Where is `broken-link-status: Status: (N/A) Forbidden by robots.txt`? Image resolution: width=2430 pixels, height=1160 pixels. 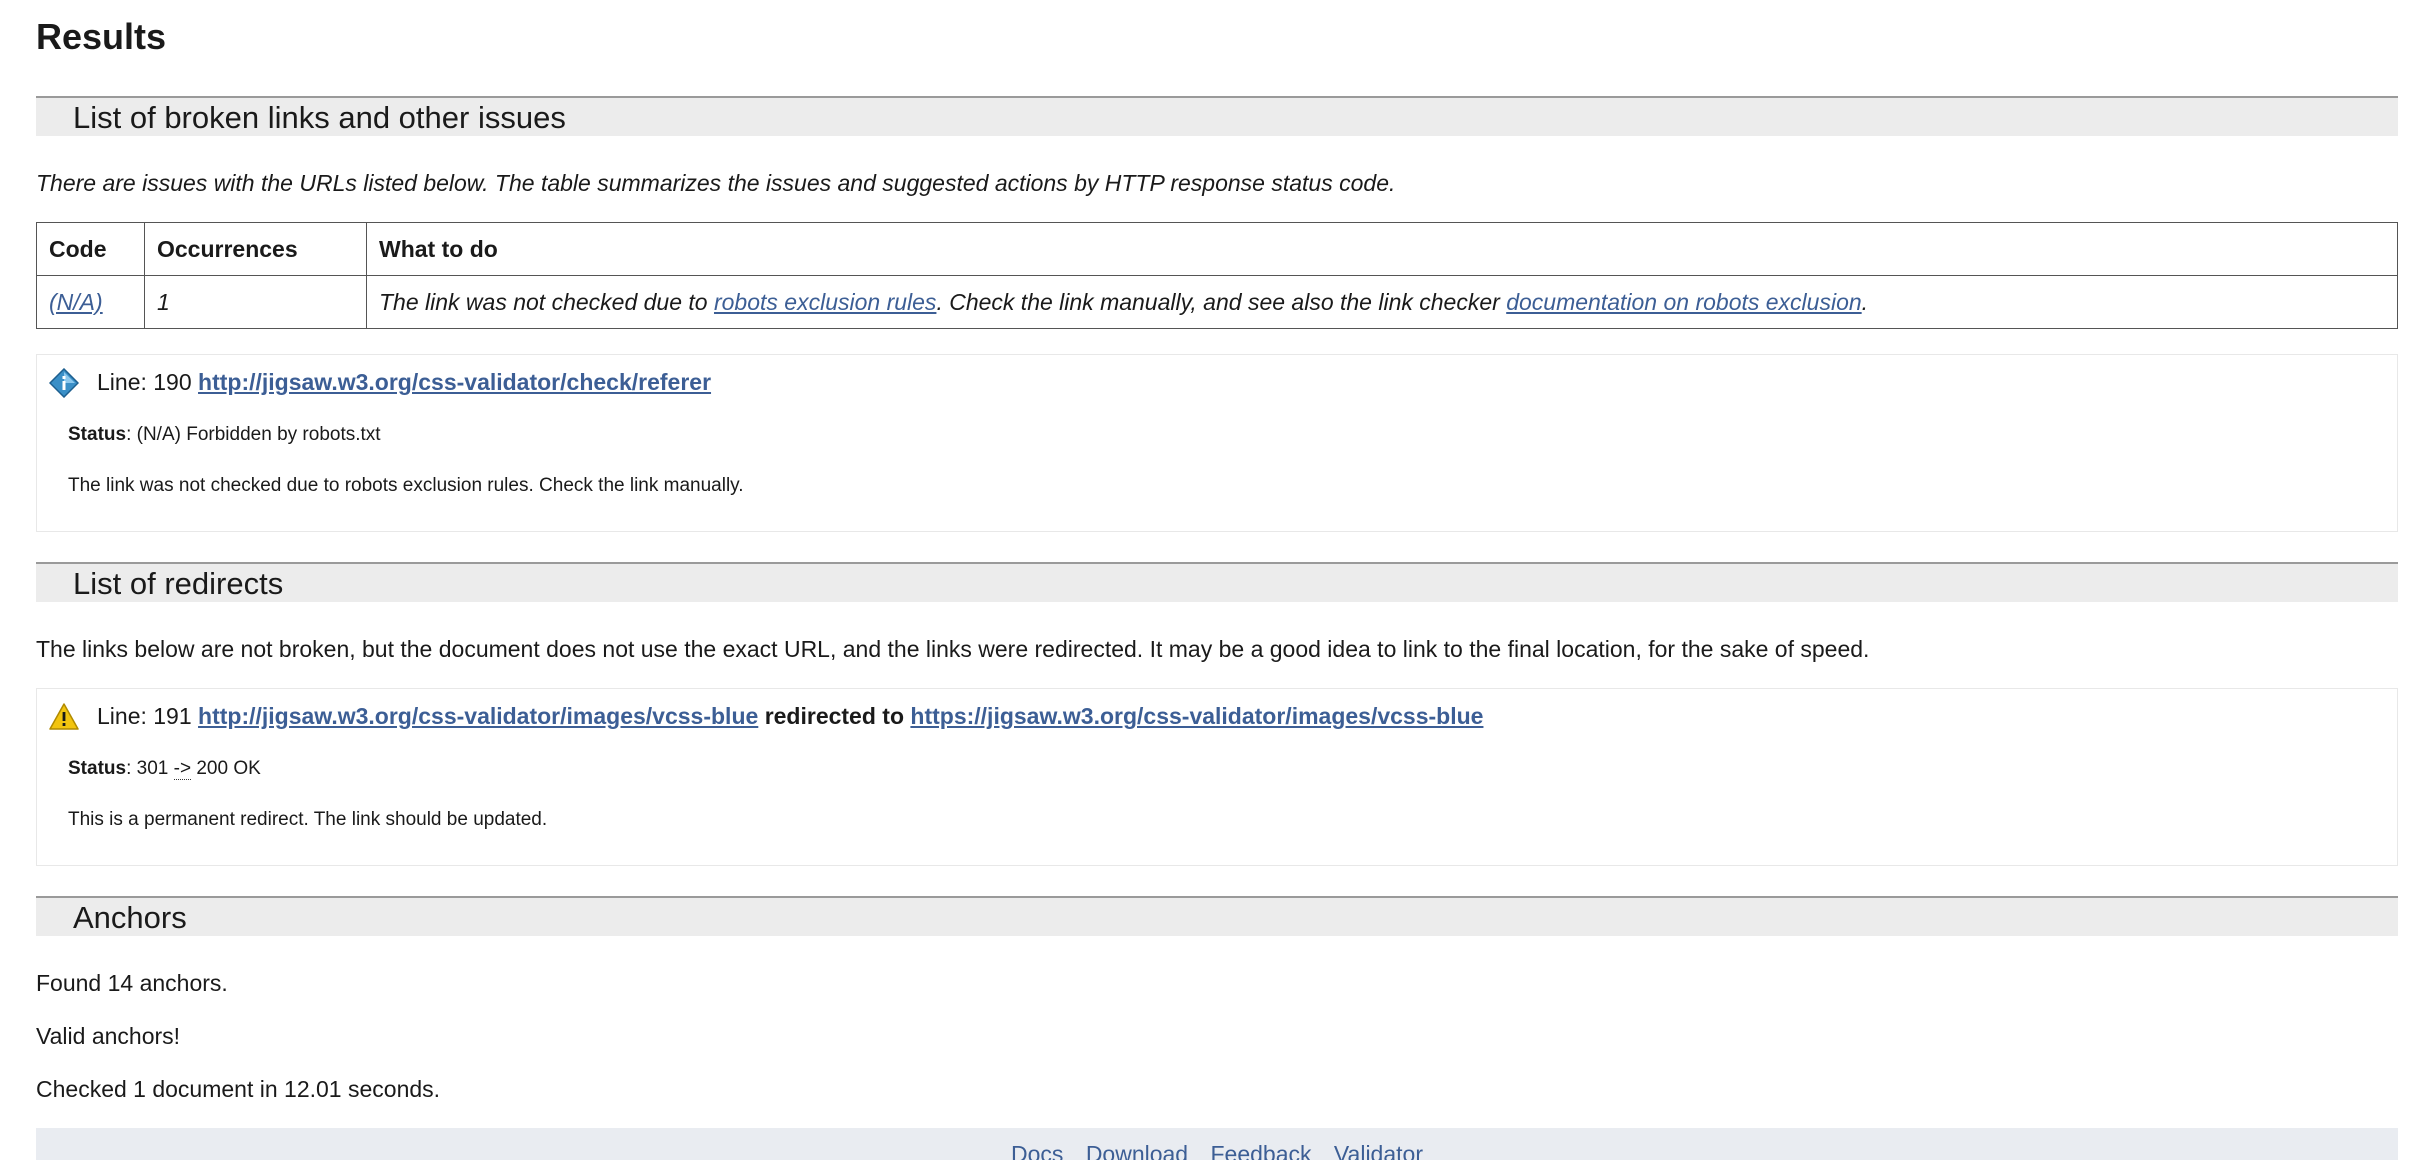
broken-link-status: Status: (N/A) Forbidden by robots.txt is located at coordinates (224, 435).